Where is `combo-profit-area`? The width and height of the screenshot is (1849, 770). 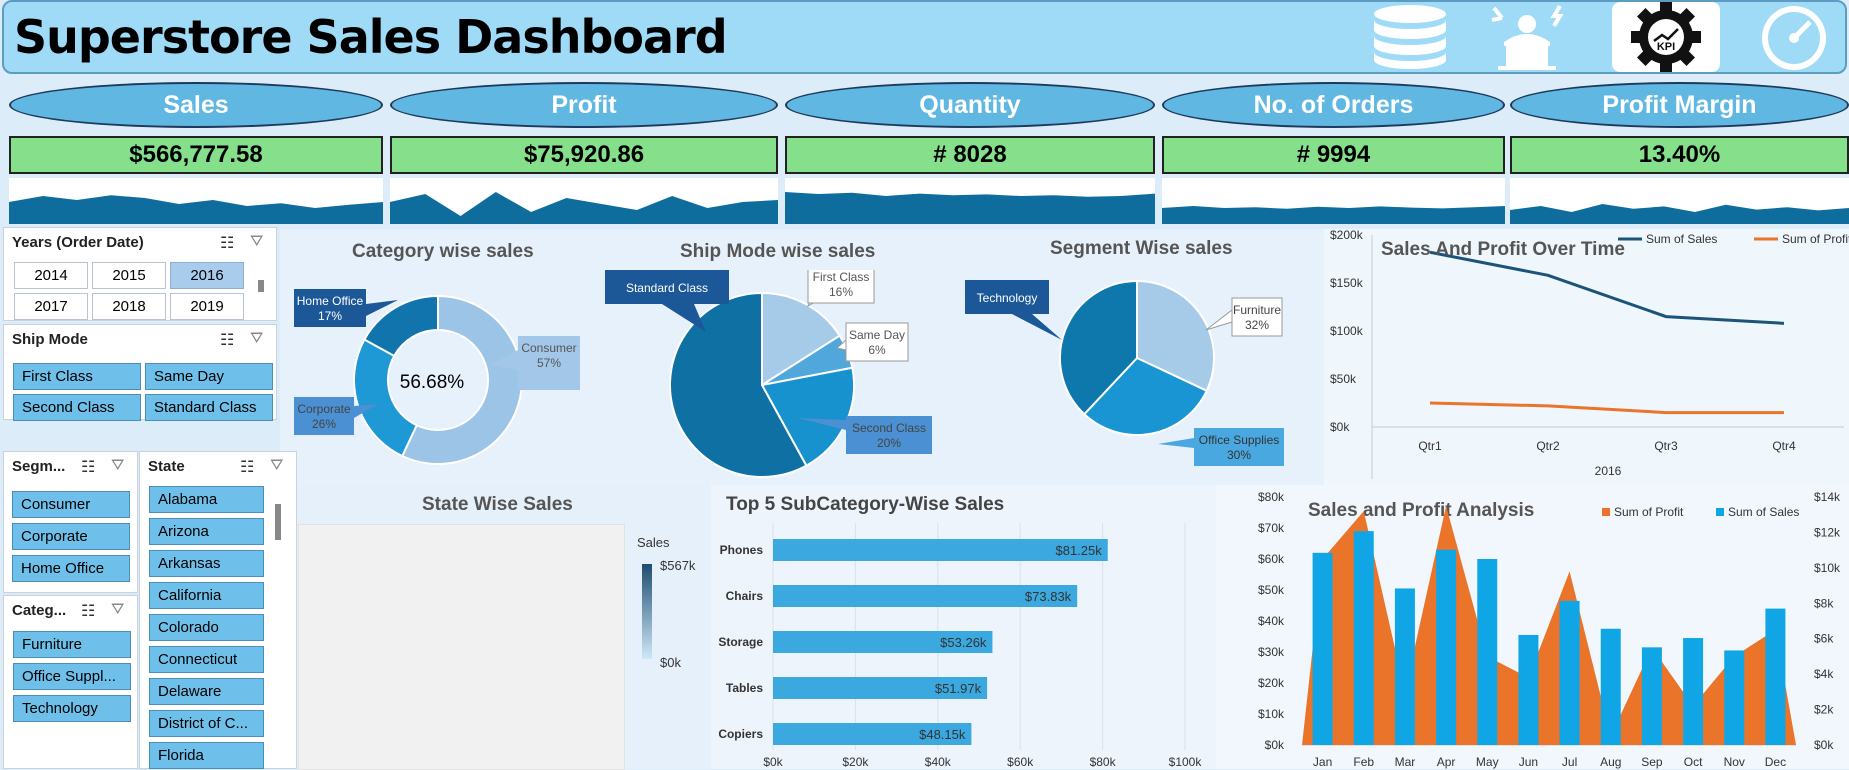
combo-profit-area is located at coordinates (1549, 625).